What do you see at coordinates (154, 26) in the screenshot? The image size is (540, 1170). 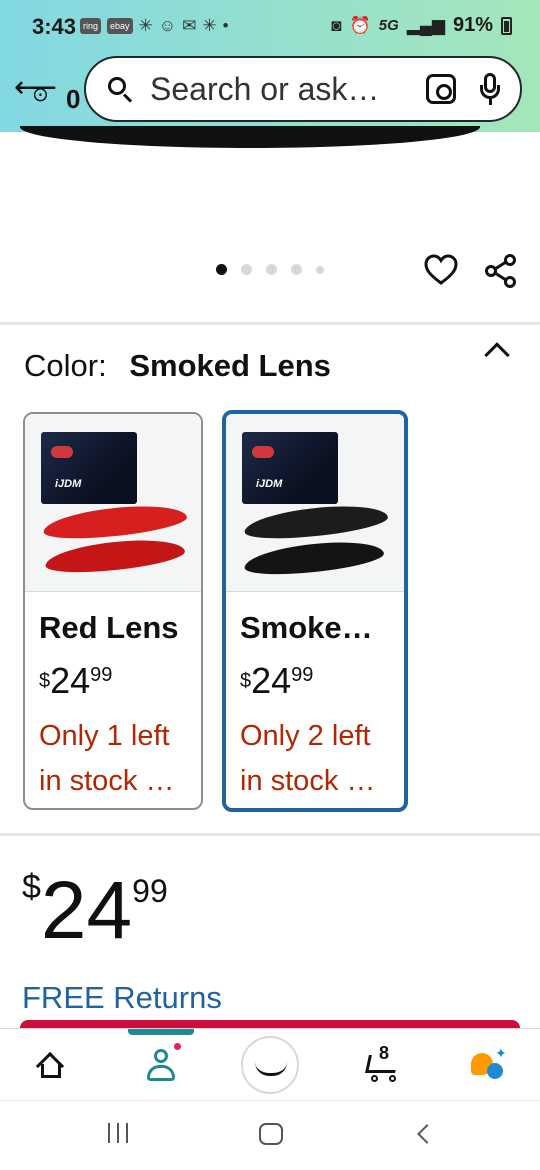 I see `status-notification-icons: ring ebay ✳ ☺ ✉ ✳ •` at bounding box center [154, 26].